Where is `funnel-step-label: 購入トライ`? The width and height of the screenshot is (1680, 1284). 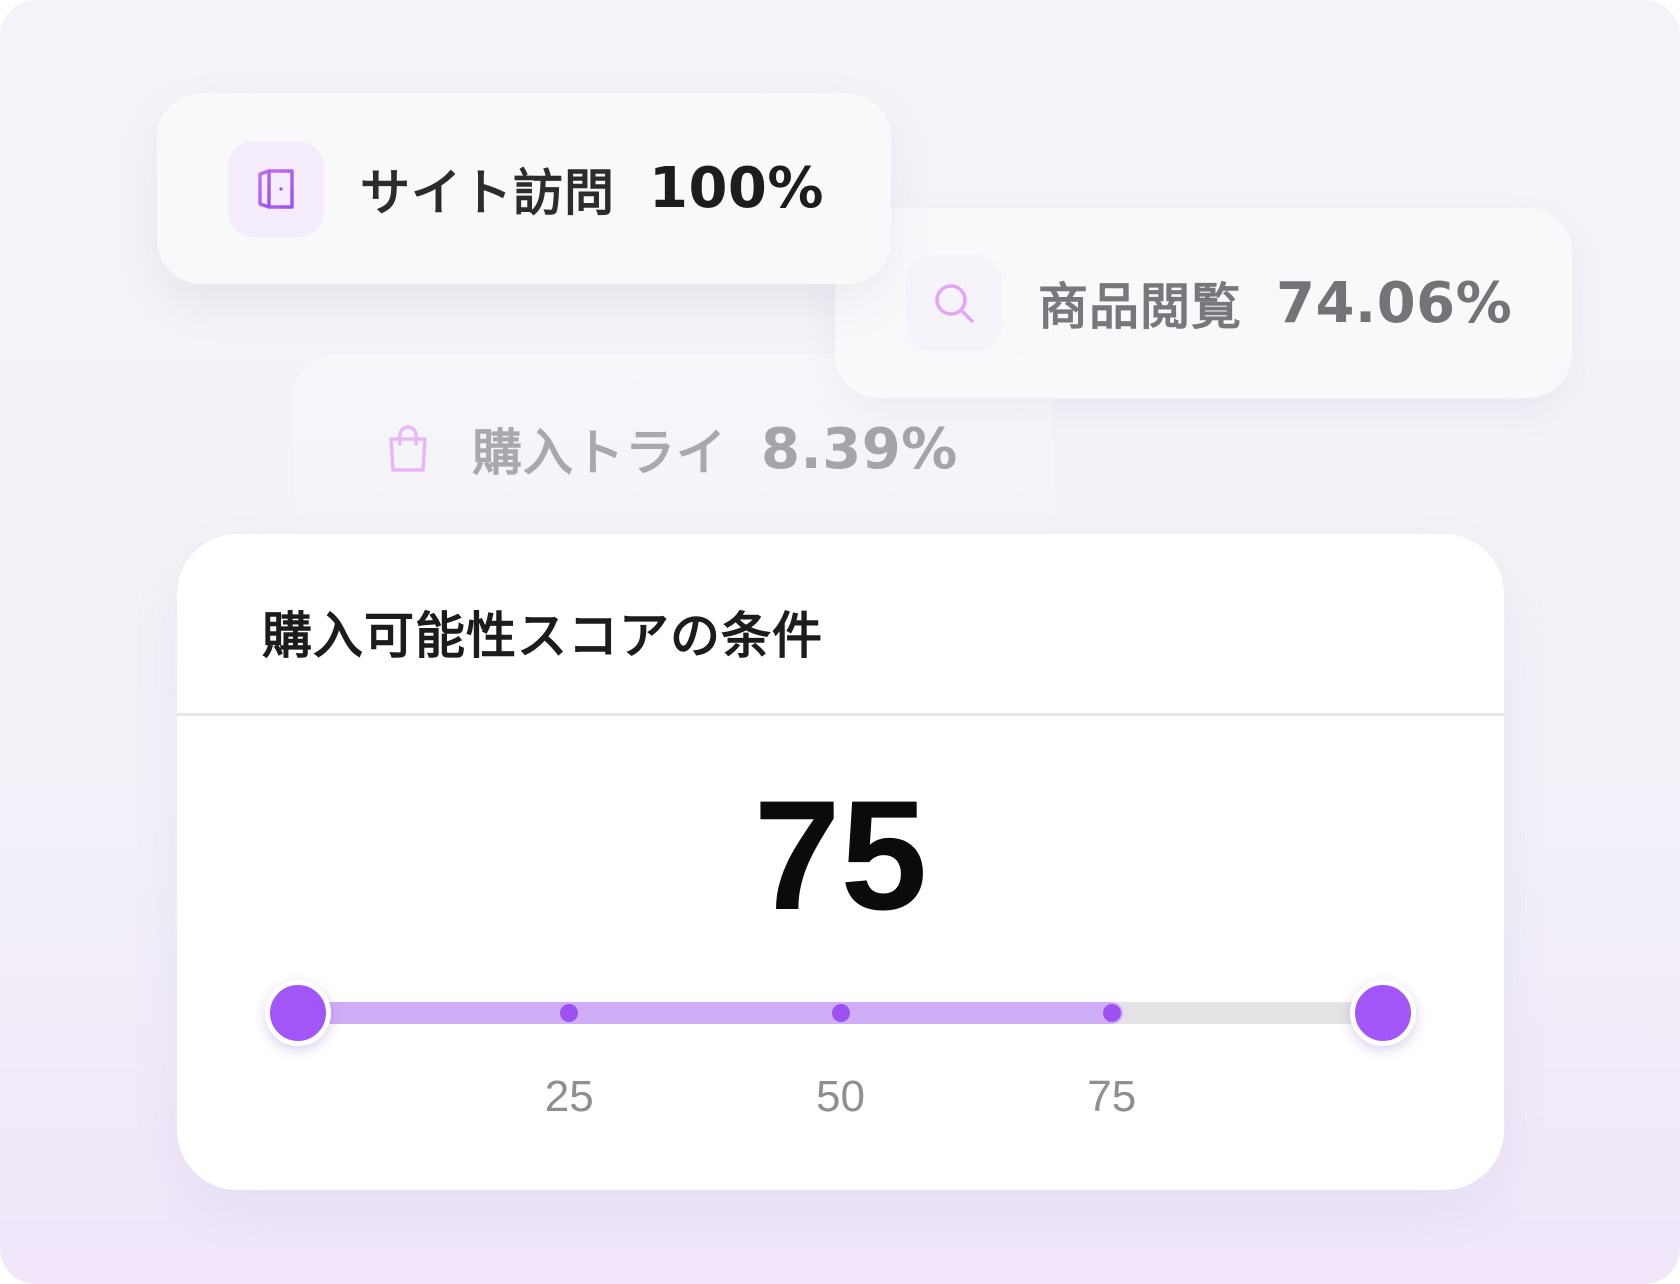
funnel-step-label: 購入トライ is located at coordinates (599, 453).